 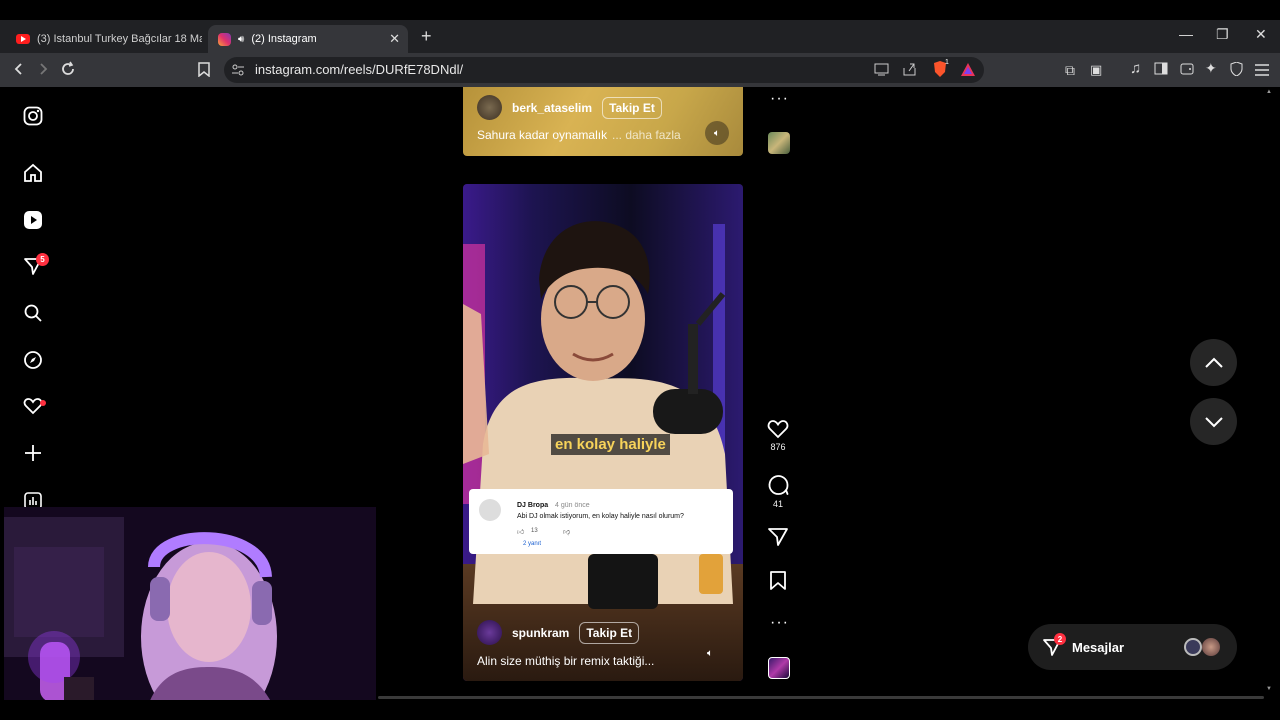 I want to click on next-reel-button, so click(x=1213, y=421).